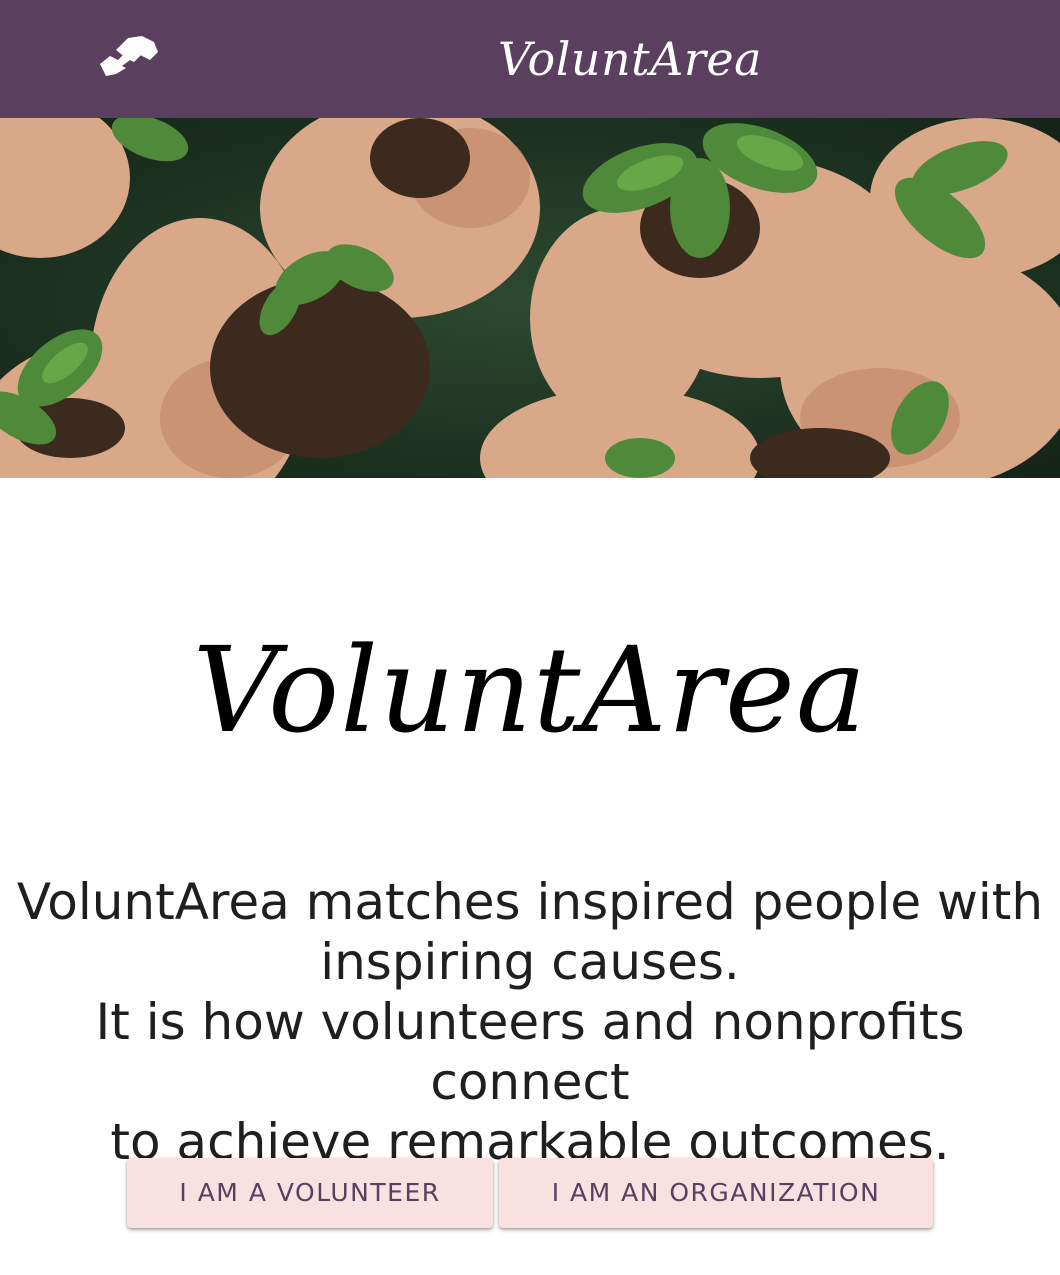 Image resolution: width=1060 pixels, height=1275 pixels. What do you see at coordinates (530, 962) in the screenshot?
I see `tagline-line: inspiring causes.` at bounding box center [530, 962].